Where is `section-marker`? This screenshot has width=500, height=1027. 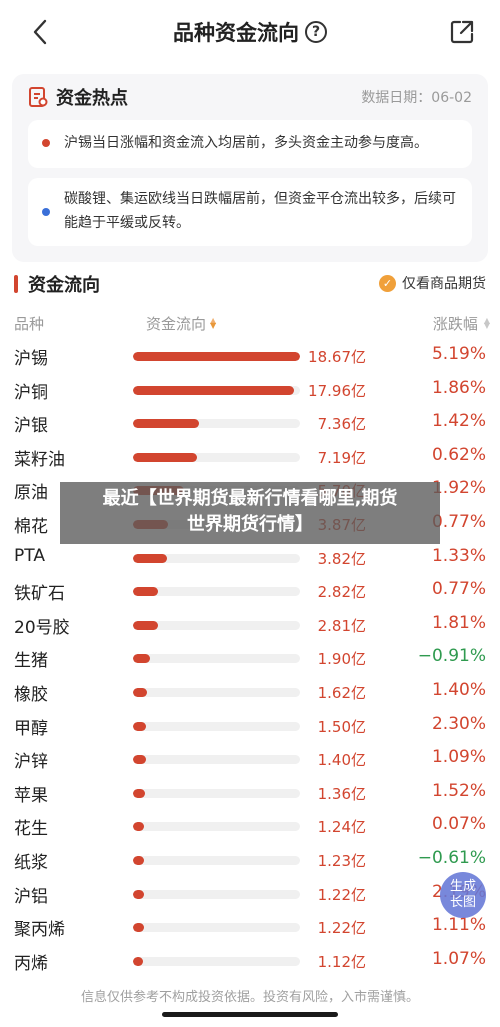 section-marker is located at coordinates (16, 284).